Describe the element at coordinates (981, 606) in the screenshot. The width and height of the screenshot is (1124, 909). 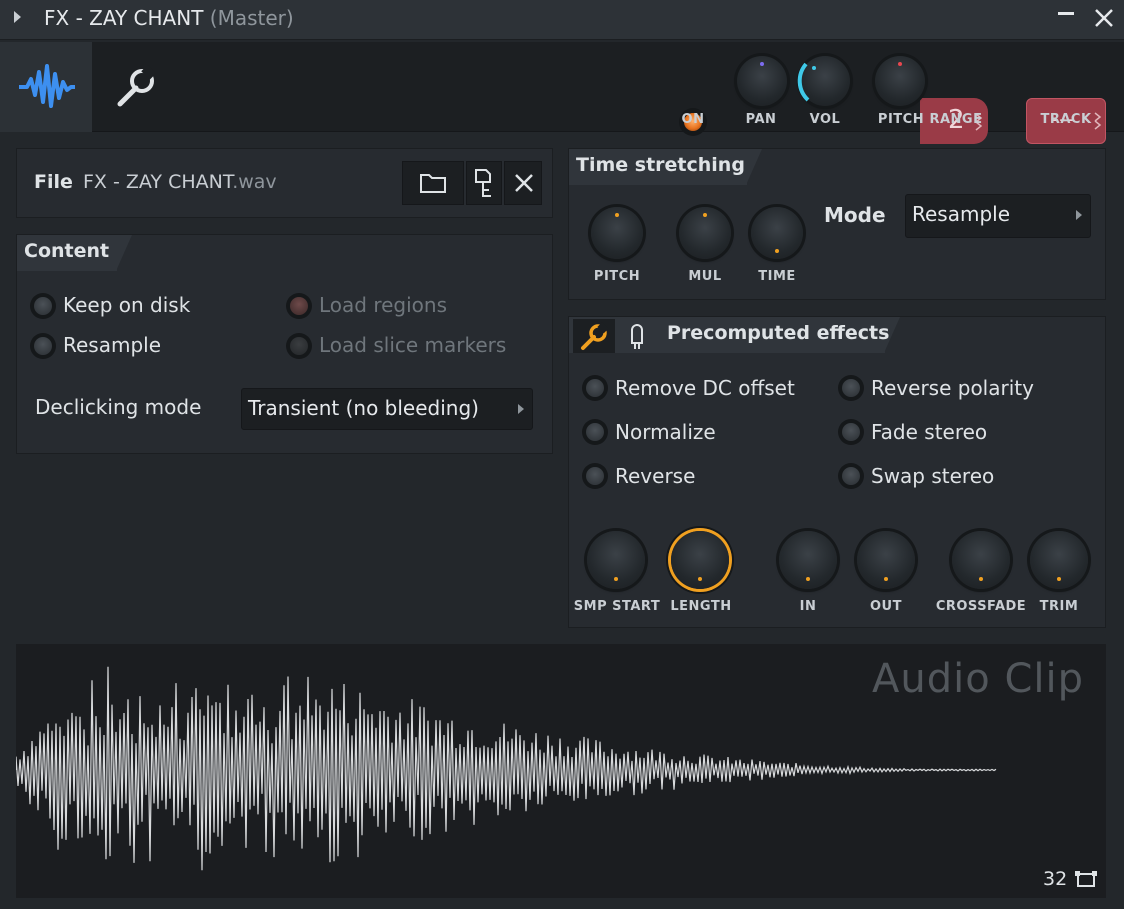
I see `crossfade-label: CROSSFADE` at that location.